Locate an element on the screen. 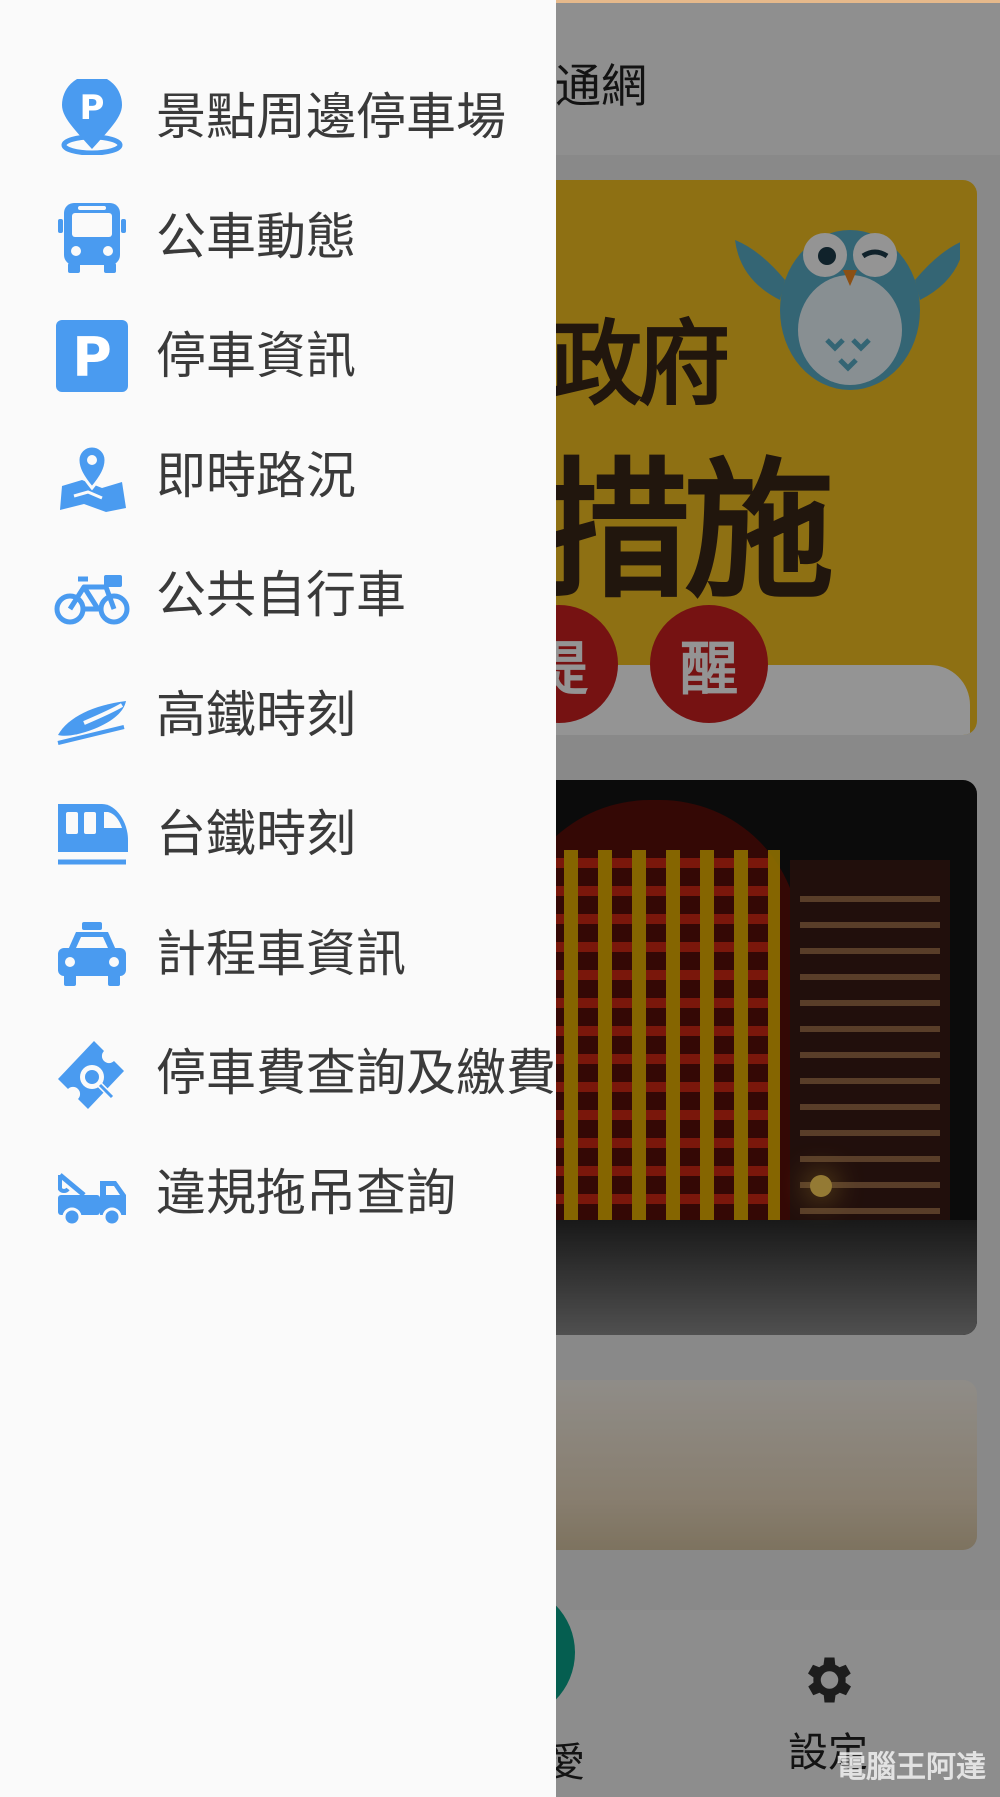 The height and width of the screenshot is (1797, 1000). ticket-search-icon is located at coordinates (92, 1073).